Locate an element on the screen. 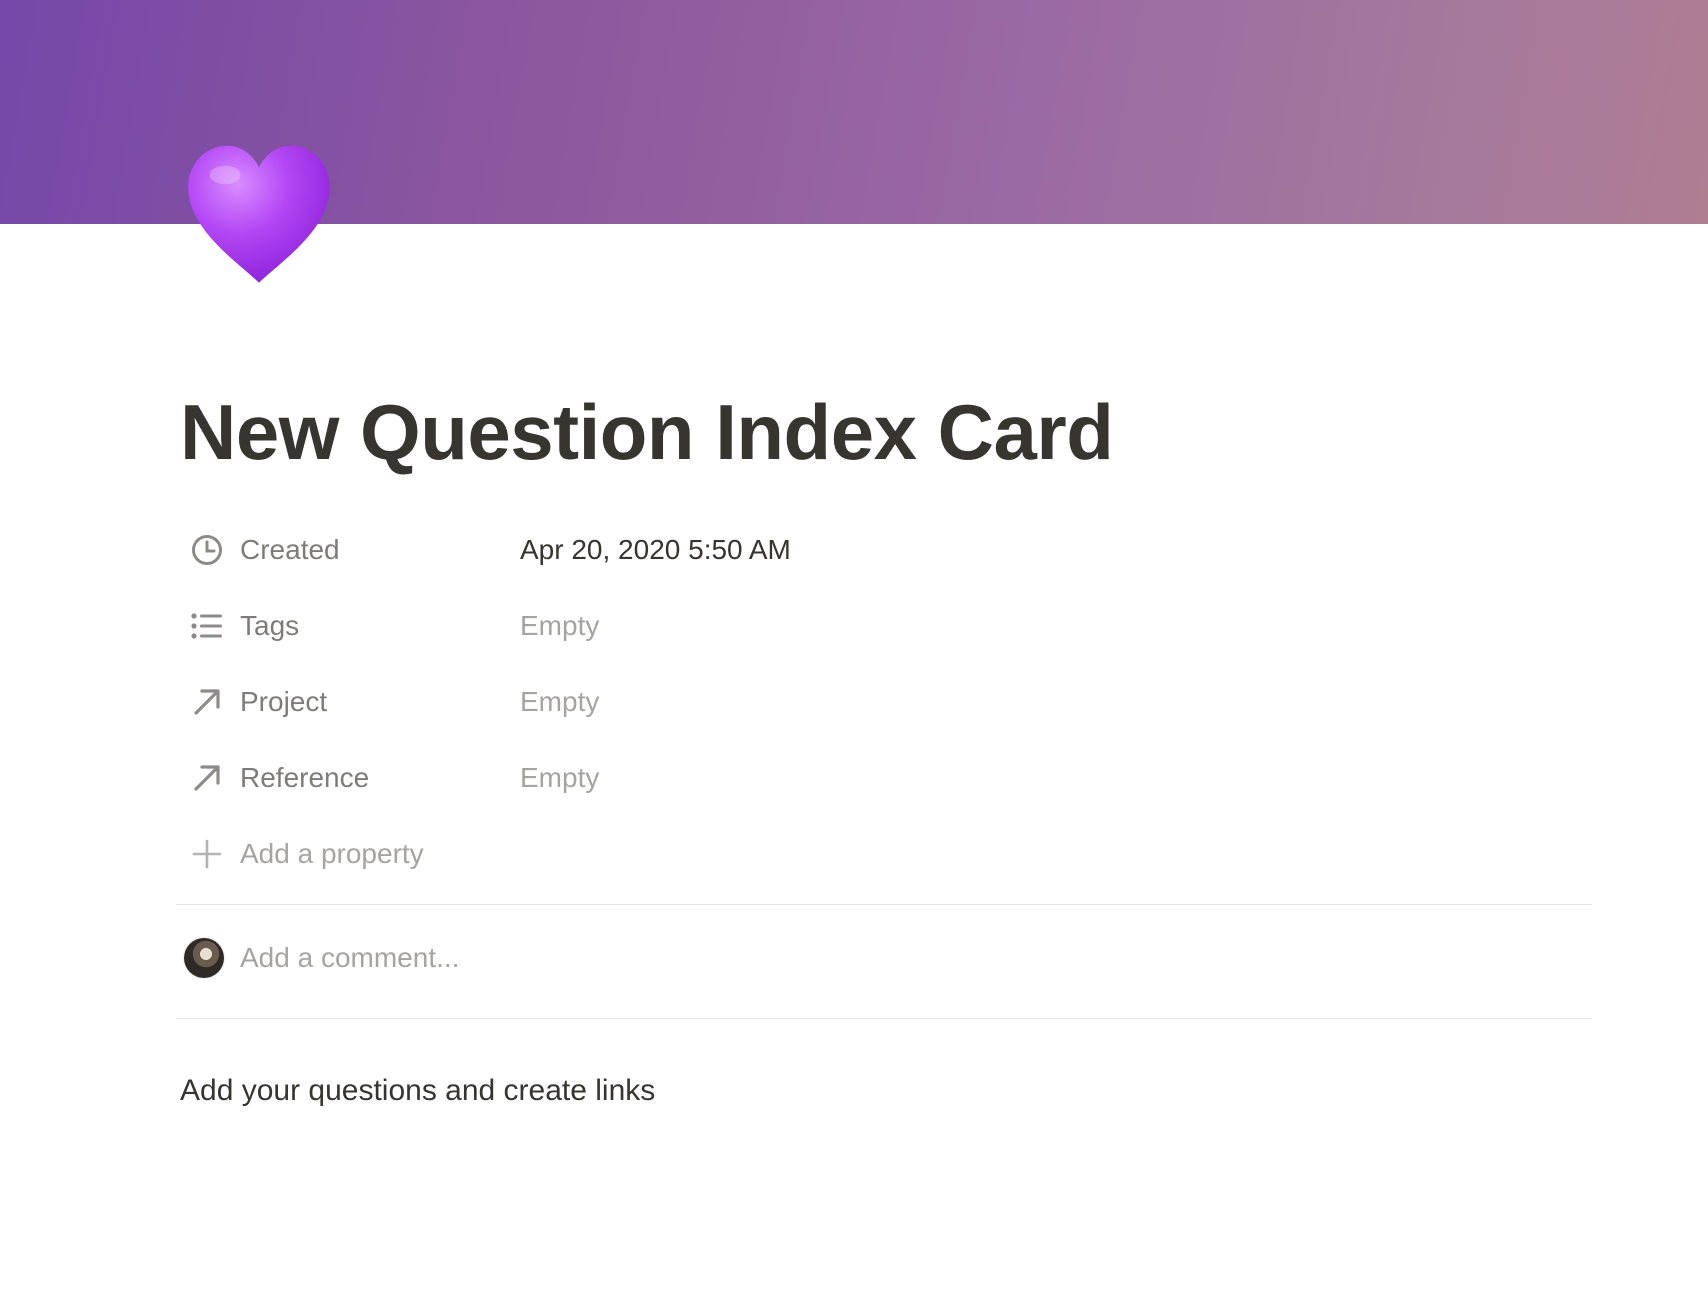 The height and width of the screenshot is (1312, 1708). property-label: Tags is located at coordinates (270, 625).